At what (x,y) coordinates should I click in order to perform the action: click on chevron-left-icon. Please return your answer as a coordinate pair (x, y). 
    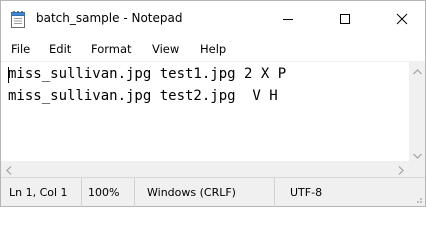
    Looking at the image, I should click on (9, 169).